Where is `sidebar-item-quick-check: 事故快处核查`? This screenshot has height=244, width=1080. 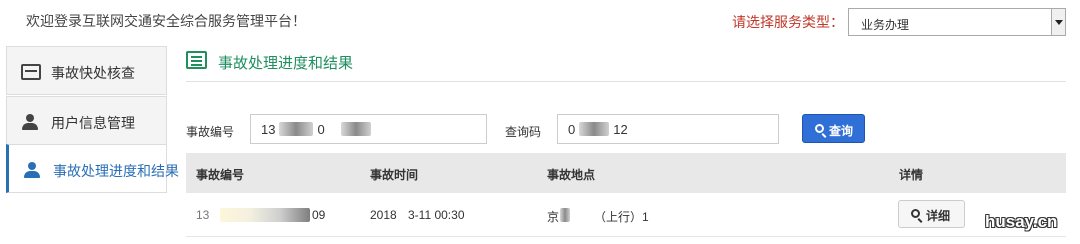 sidebar-item-quick-check: 事故快处核查 is located at coordinates (86, 70).